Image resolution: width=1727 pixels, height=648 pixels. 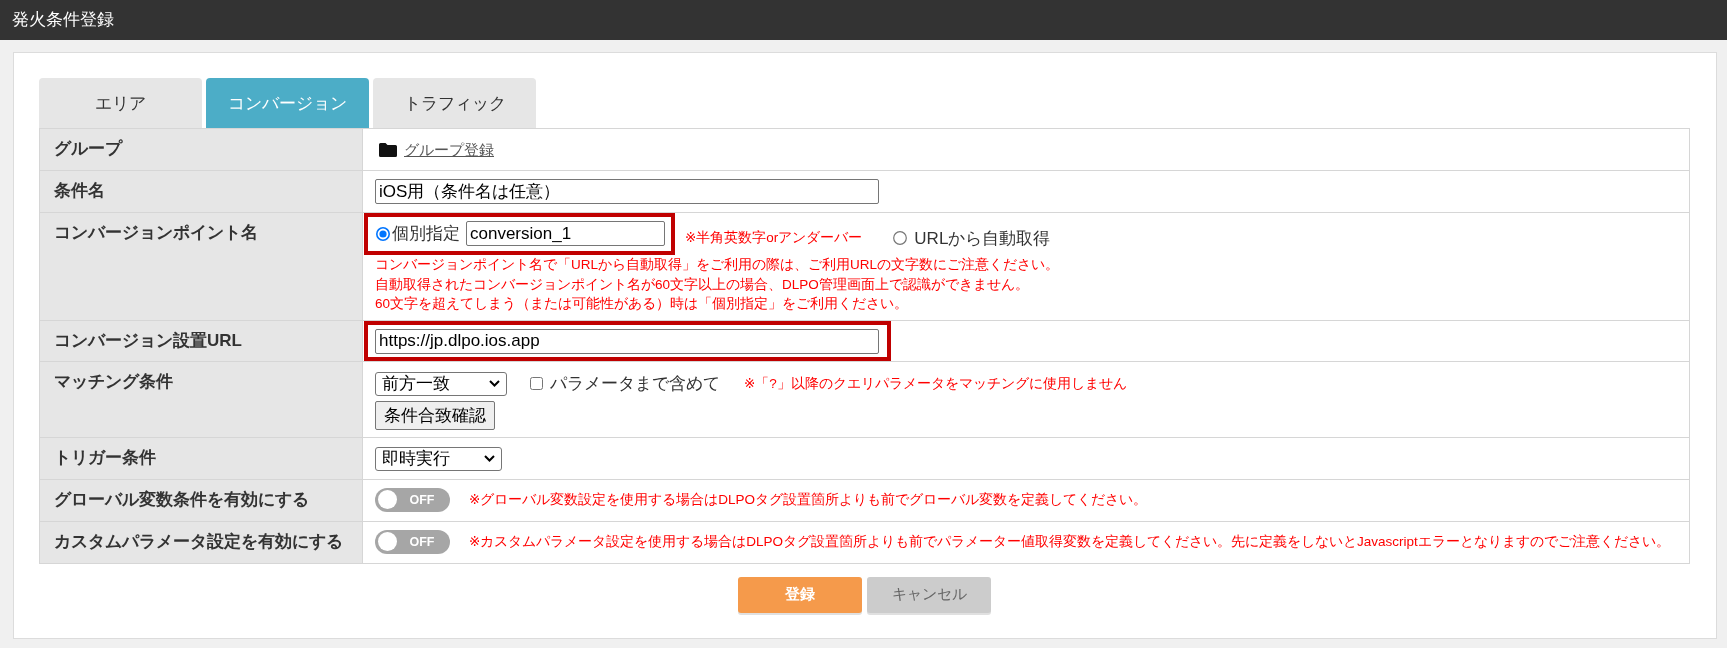 I want to click on dropdown: 前方一致, so click(x=441, y=383).